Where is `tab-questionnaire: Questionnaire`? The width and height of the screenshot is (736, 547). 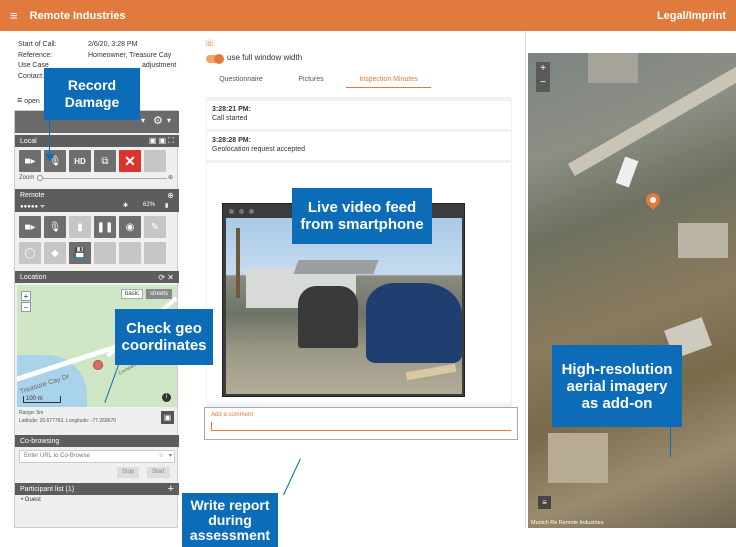
tab-questionnaire: Questionnaire is located at coordinates (241, 80).